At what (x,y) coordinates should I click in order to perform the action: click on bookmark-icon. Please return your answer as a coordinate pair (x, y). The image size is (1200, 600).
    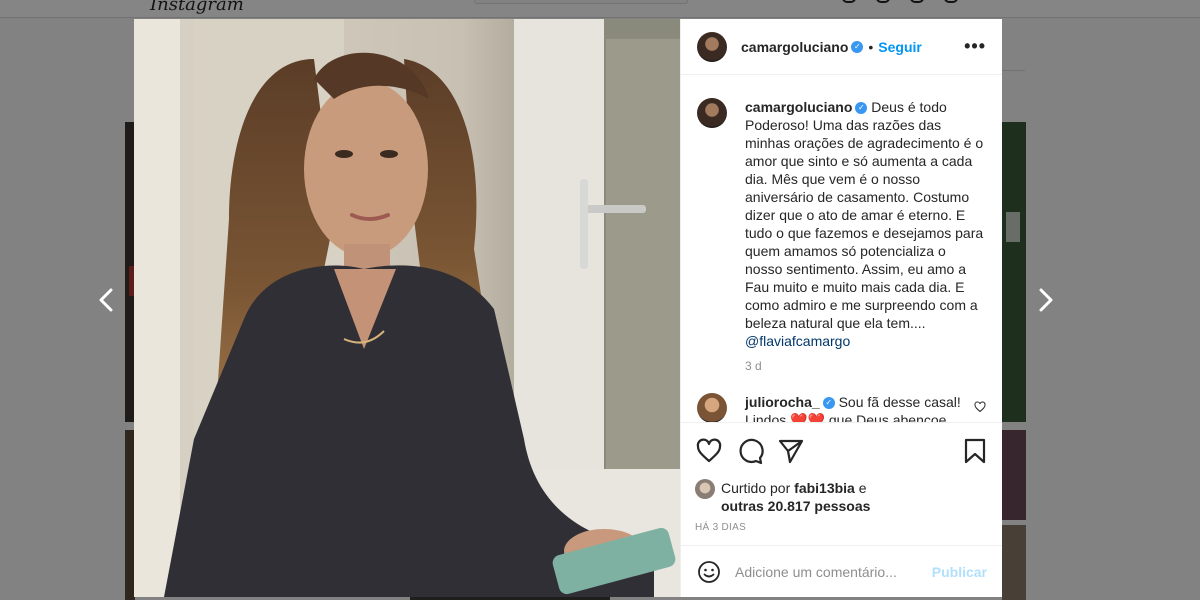
    Looking at the image, I should click on (975, 451).